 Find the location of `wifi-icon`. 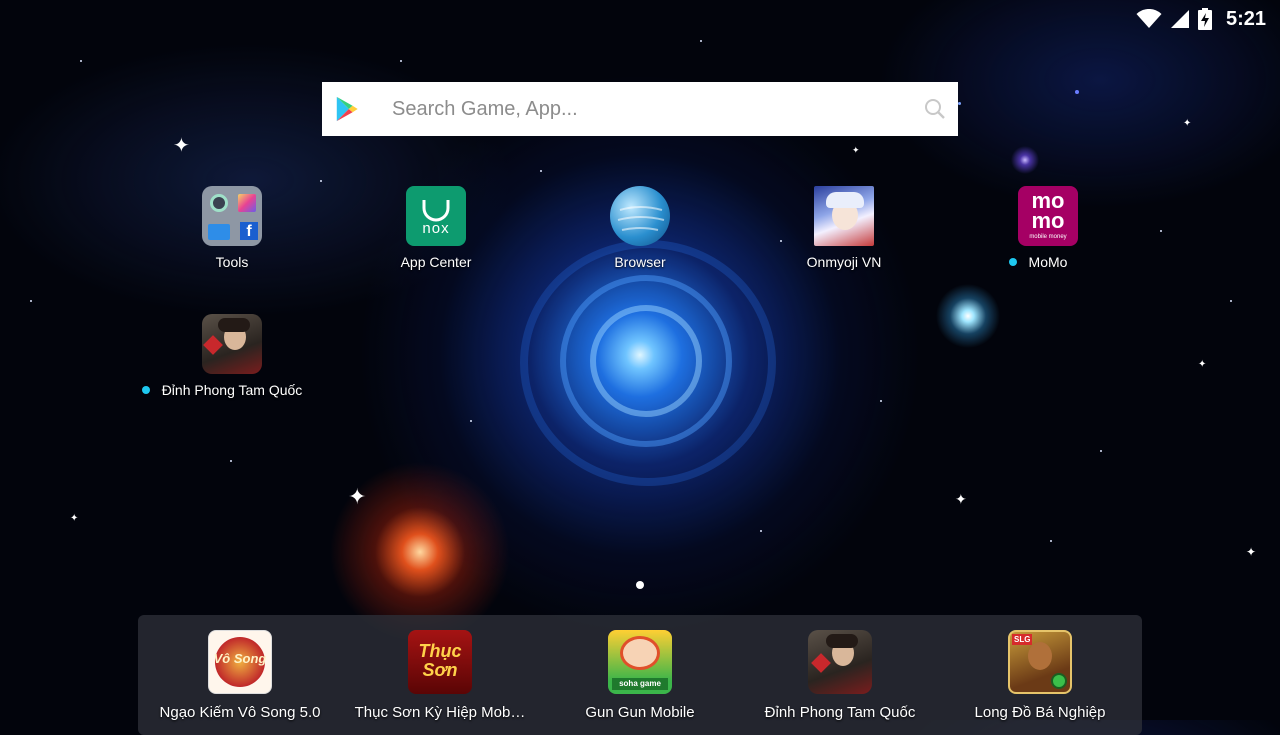

wifi-icon is located at coordinates (1149, 18).